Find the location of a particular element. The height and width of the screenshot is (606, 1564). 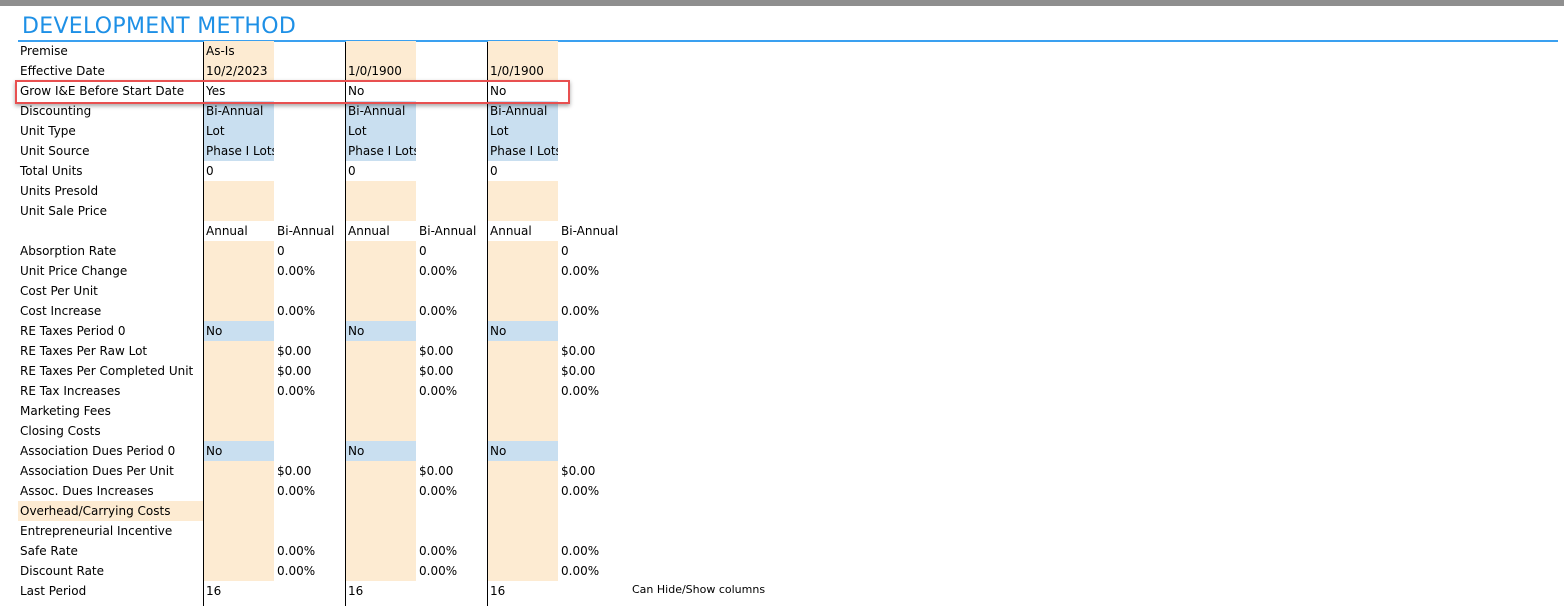

unit-type-scenario-1: Lot is located at coordinates (239, 131).